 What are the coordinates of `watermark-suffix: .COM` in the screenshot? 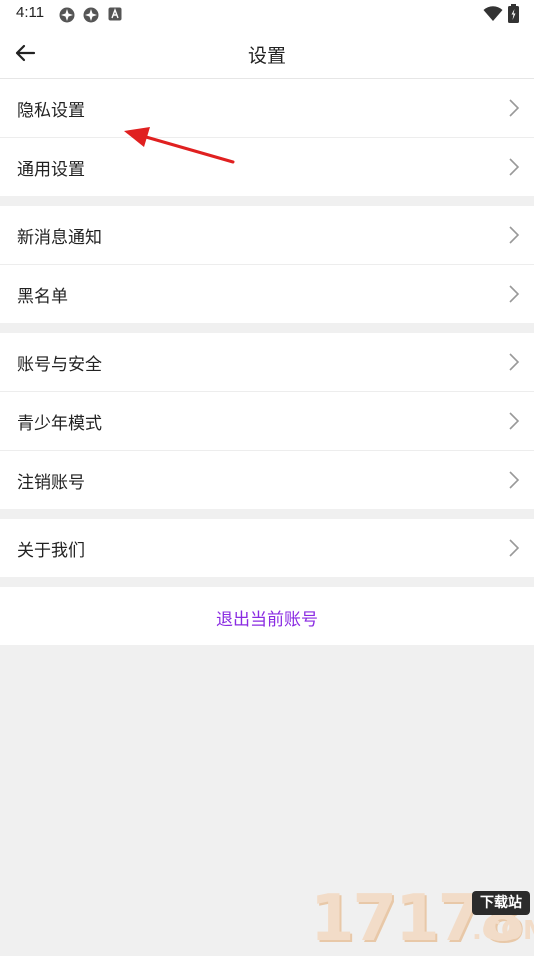 It's located at (503, 931).